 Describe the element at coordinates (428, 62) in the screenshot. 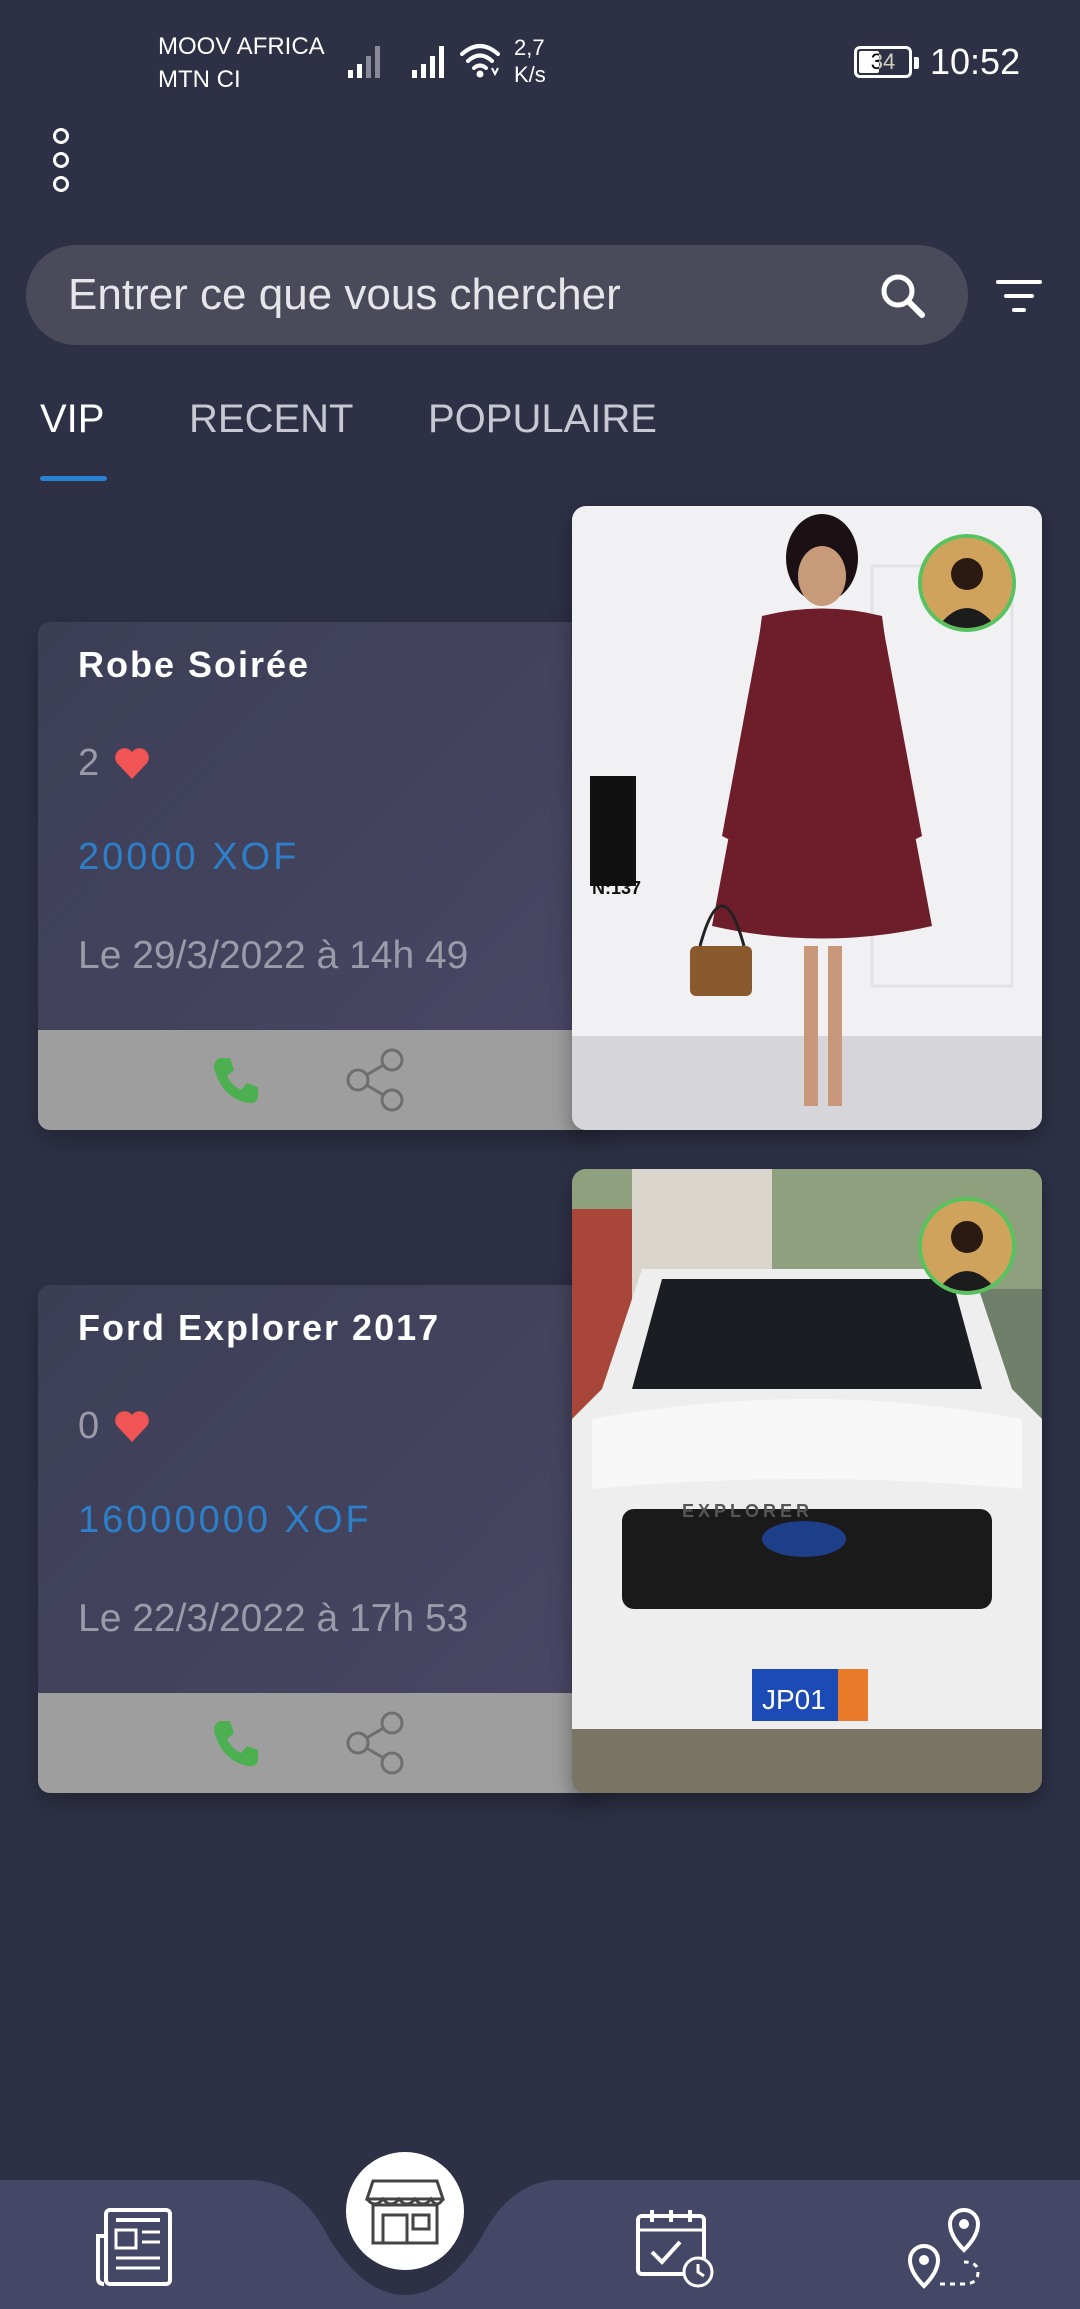

I see `signal-2-icon` at that location.